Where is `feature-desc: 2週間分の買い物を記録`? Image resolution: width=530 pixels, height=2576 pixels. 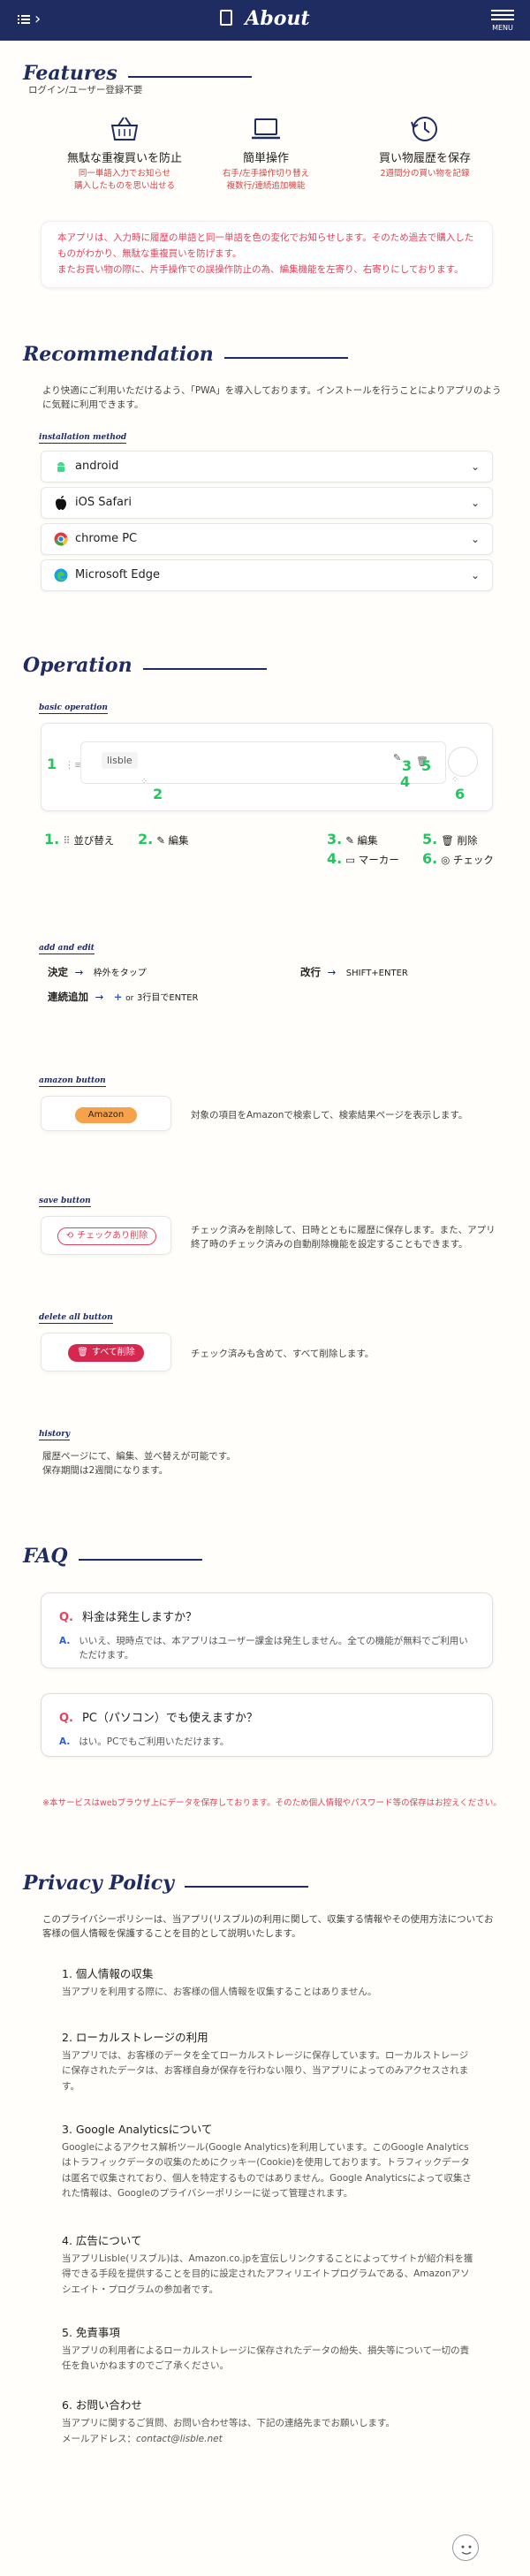
feature-desc: 2週間分の買い物を記録 is located at coordinates (425, 174).